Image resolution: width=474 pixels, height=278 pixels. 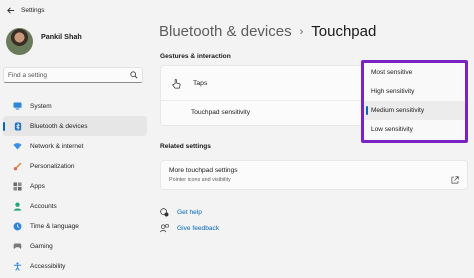 I want to click on person-icon, so click(x=17, y=206).